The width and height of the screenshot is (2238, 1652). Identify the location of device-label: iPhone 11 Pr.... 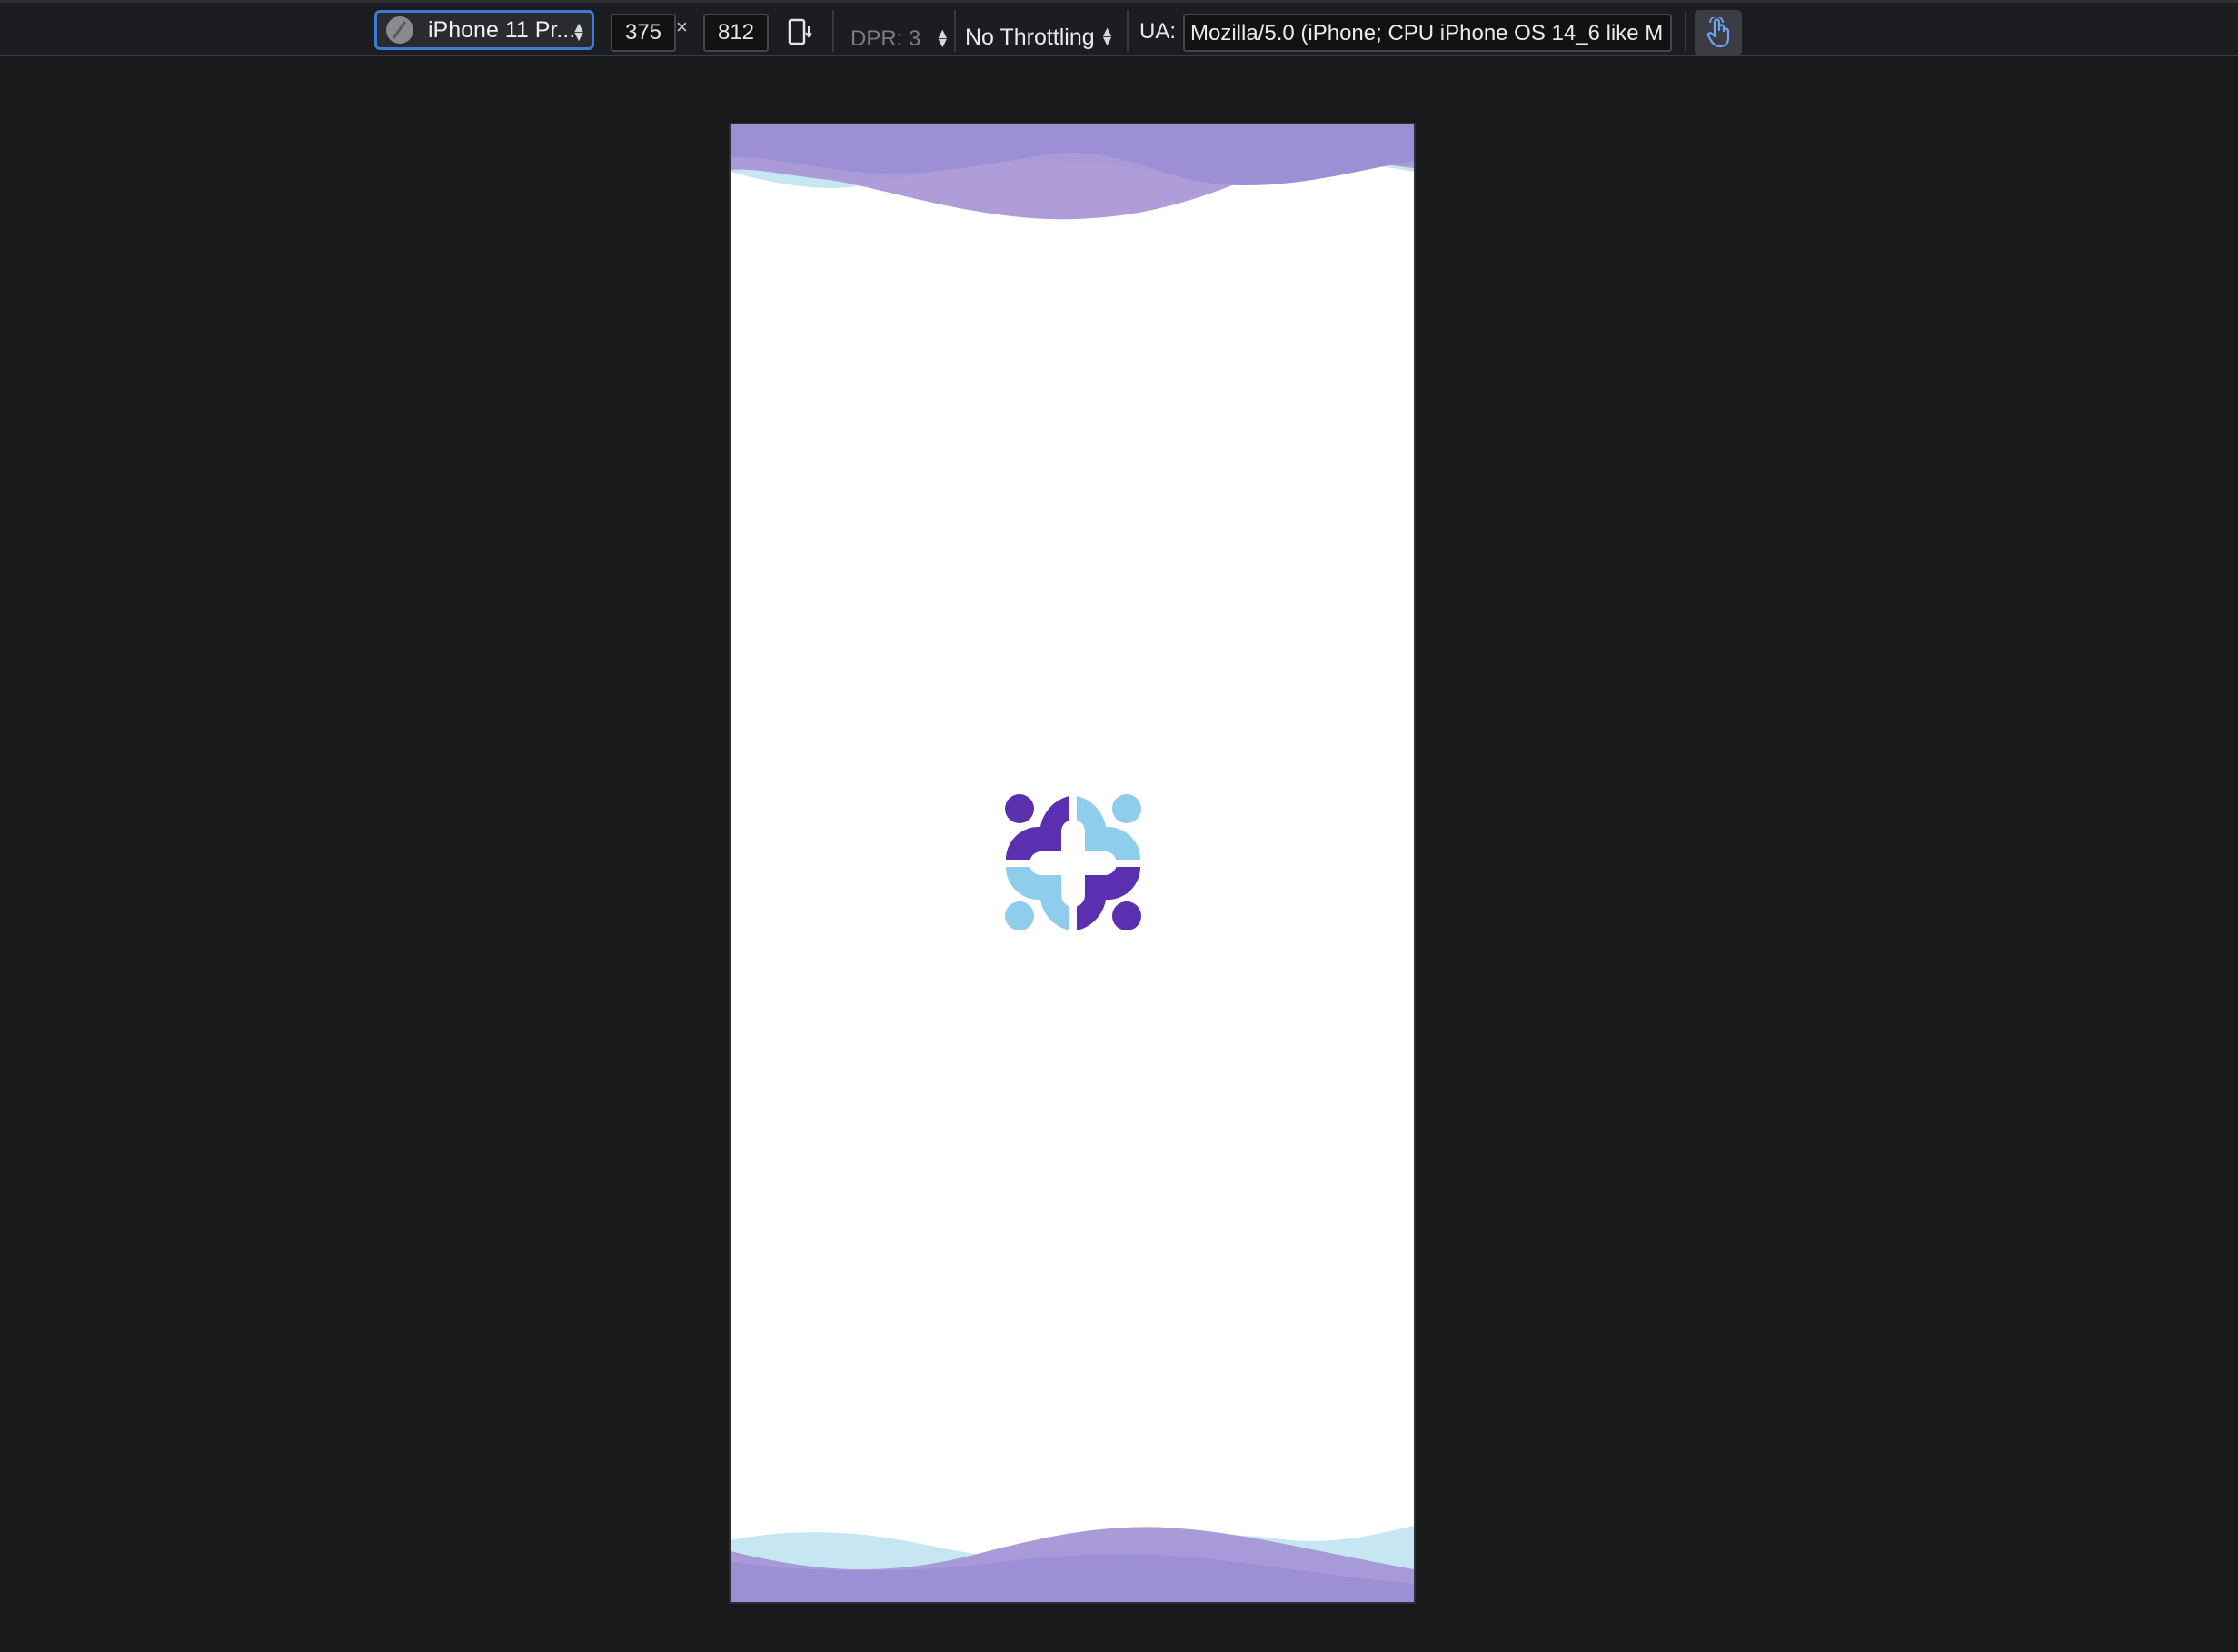
(502, 29).